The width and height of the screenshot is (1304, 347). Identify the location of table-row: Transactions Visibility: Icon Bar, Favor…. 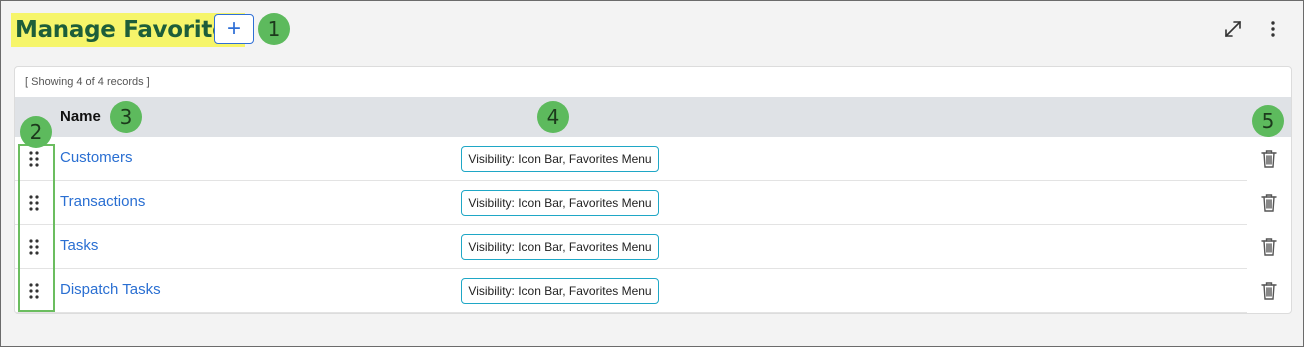
(646, 203).